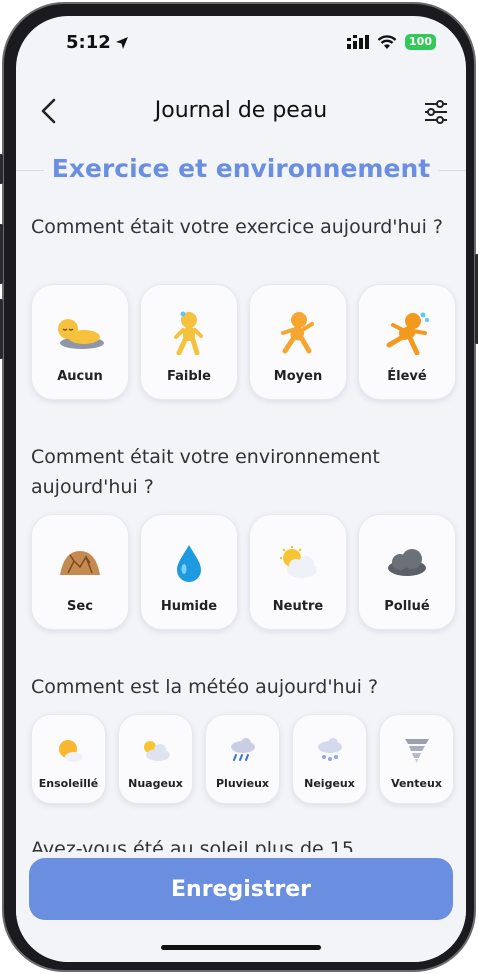 The width and height of the screenshot is (478, 974). I want to click on home-indicator, so click(241, 947).